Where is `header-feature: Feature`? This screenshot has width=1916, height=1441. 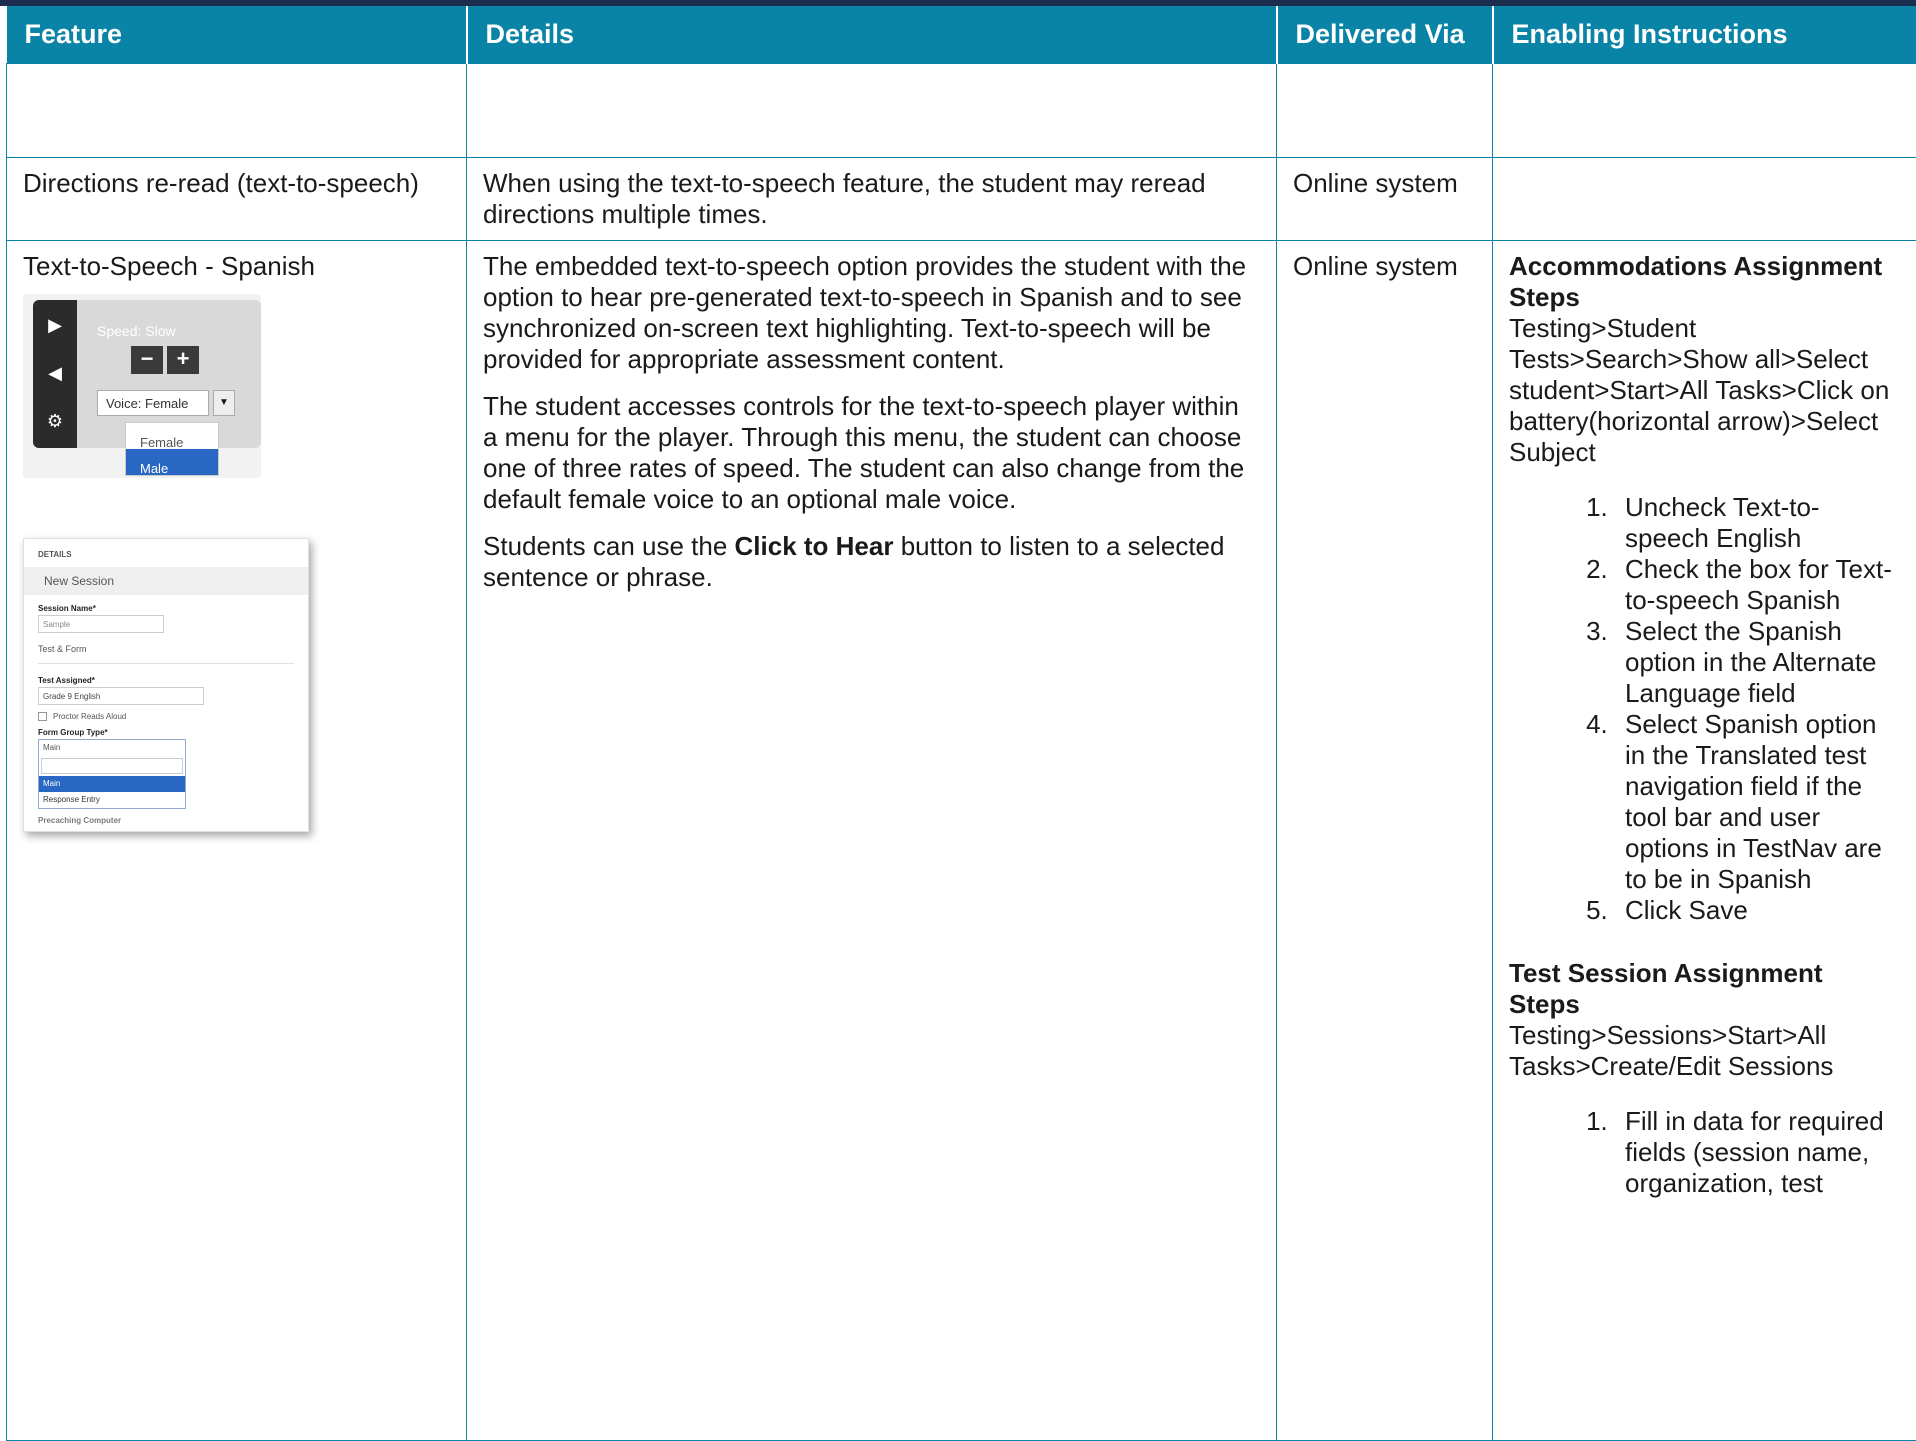
header-feature: Feature is located at coordinates (237, 35).